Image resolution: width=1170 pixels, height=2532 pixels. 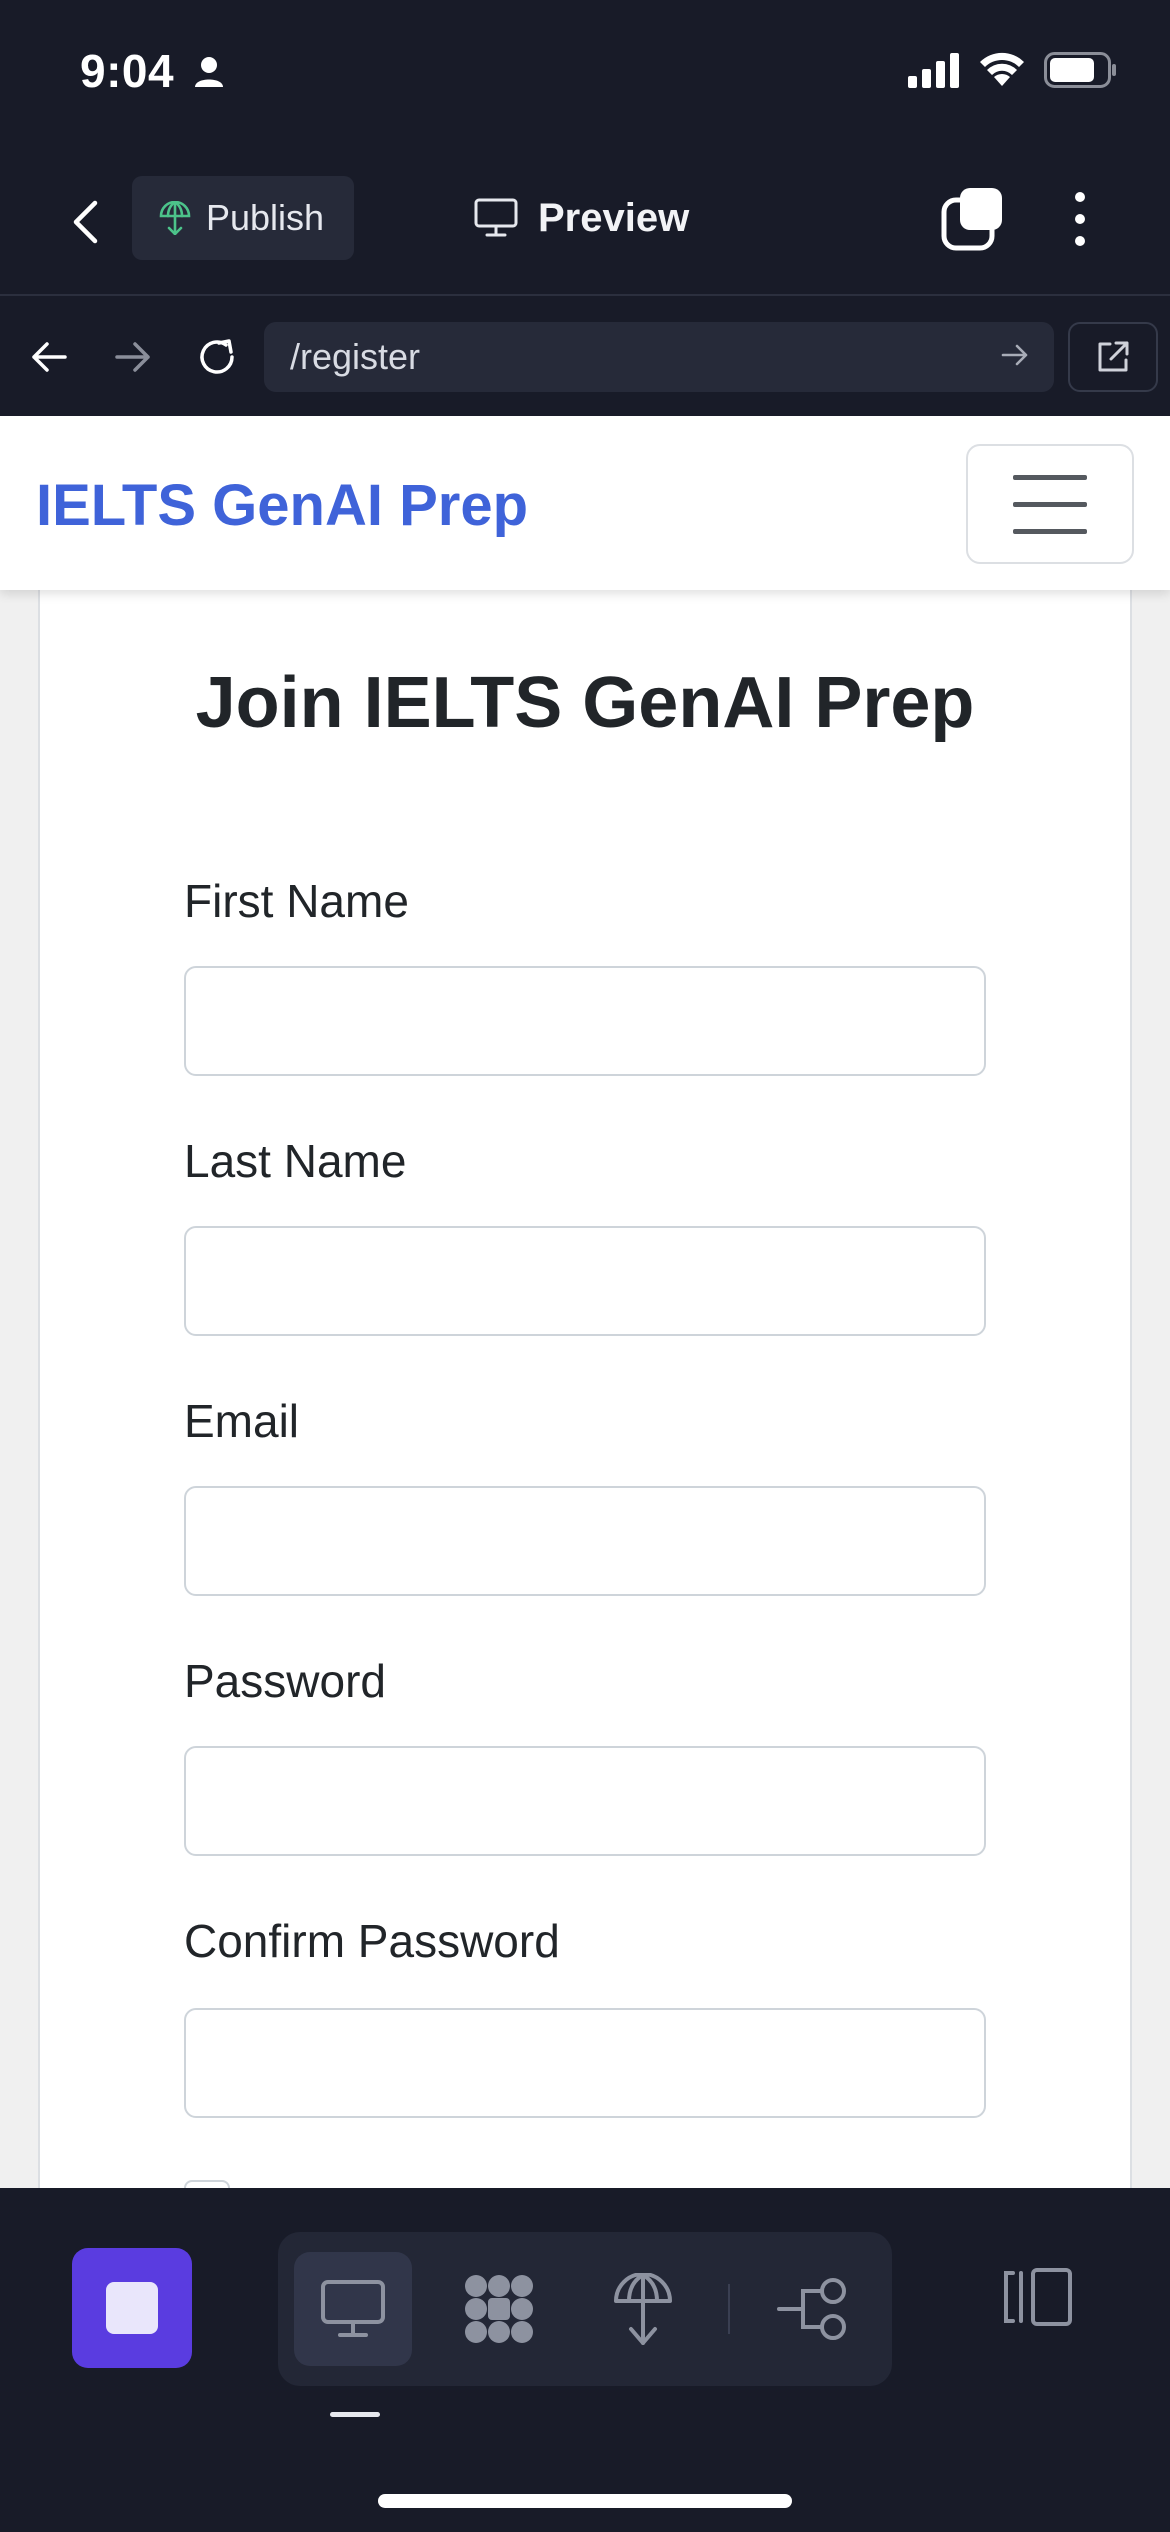 What do you see at coordinates (1080, 70) in the screenshot?
I see `battery-icon` at bounding box center [1080, 70].